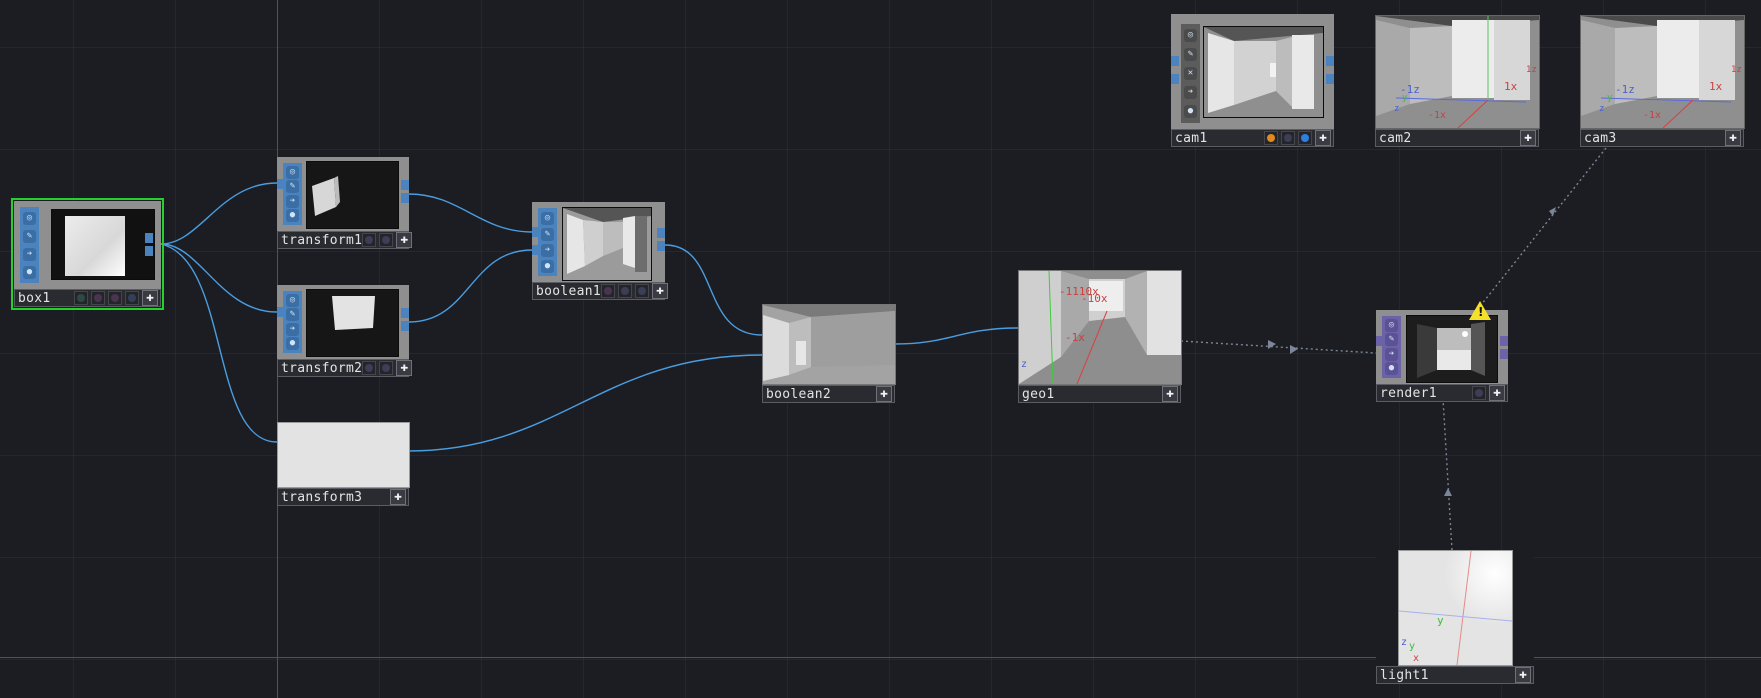  Describe the element at coordinates (345, 331) in the screenshot. I see `node-transform2: ◎ ✎ ➔ ● transform2 ✚` at that location.